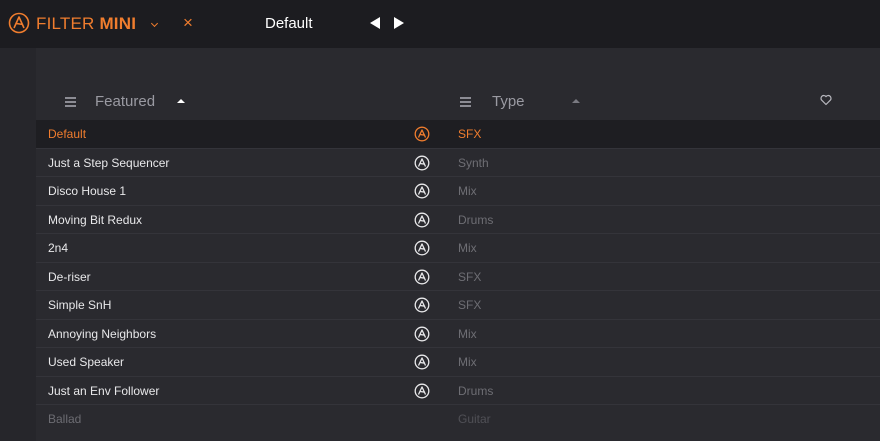 Image resolution: width=880 pixels, height=441 pixels. I want to click on list-item: Simple SnH SFX, so click(458, 305).